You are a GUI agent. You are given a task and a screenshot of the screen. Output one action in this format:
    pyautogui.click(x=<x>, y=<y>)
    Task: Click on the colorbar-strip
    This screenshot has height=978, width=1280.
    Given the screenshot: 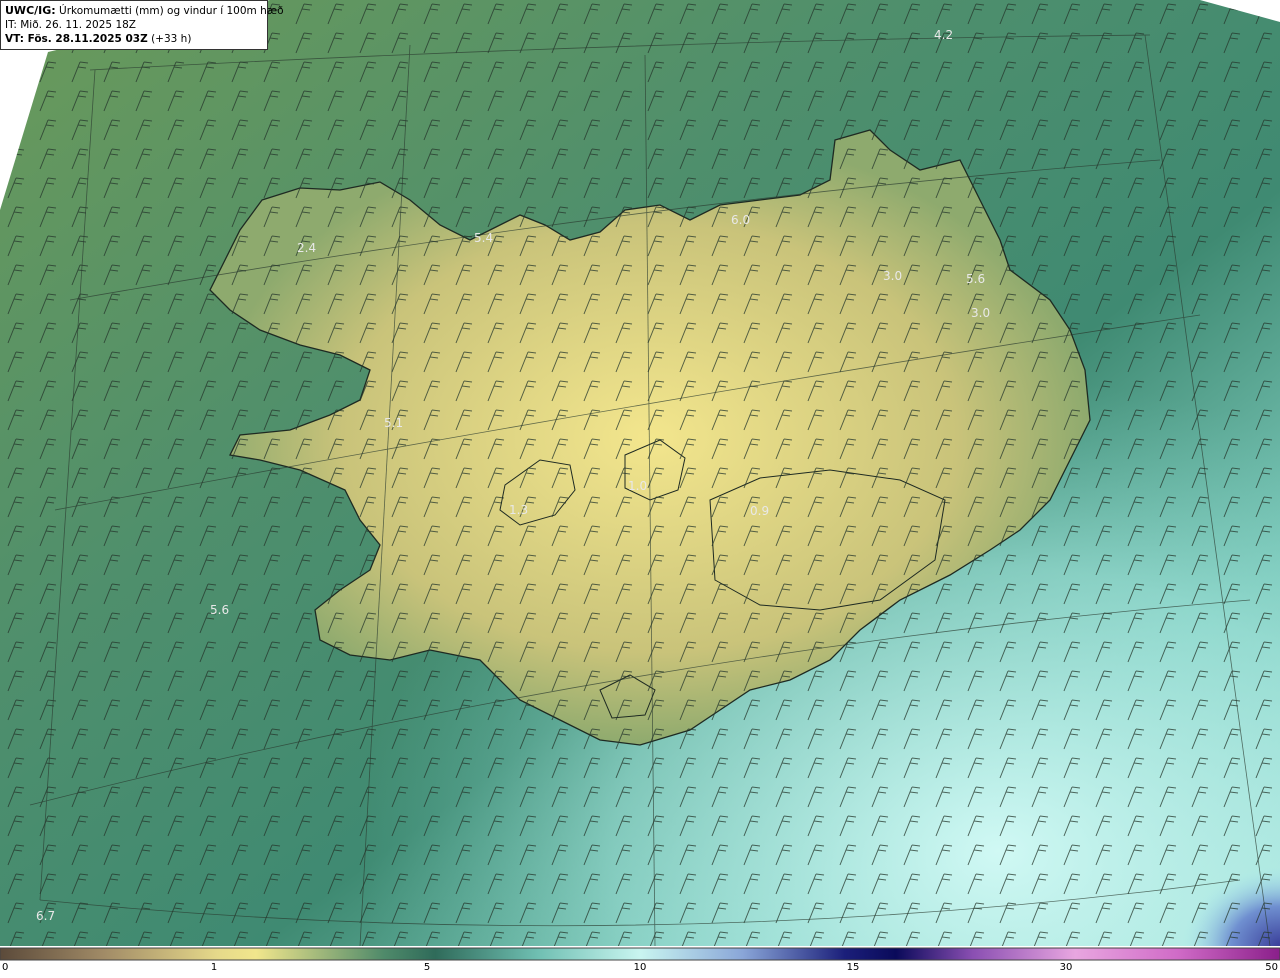 What is the action you would take?
    pyautogui.click(x=640, y=954)
    